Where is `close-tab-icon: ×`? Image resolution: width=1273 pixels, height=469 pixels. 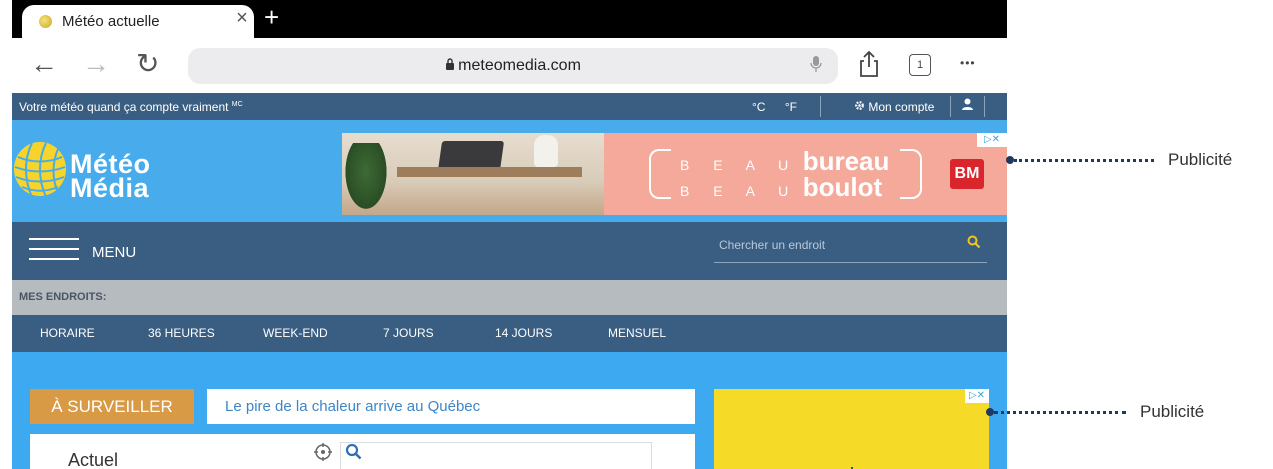 close-tab-icon: × is located at coordinates (242, 18).